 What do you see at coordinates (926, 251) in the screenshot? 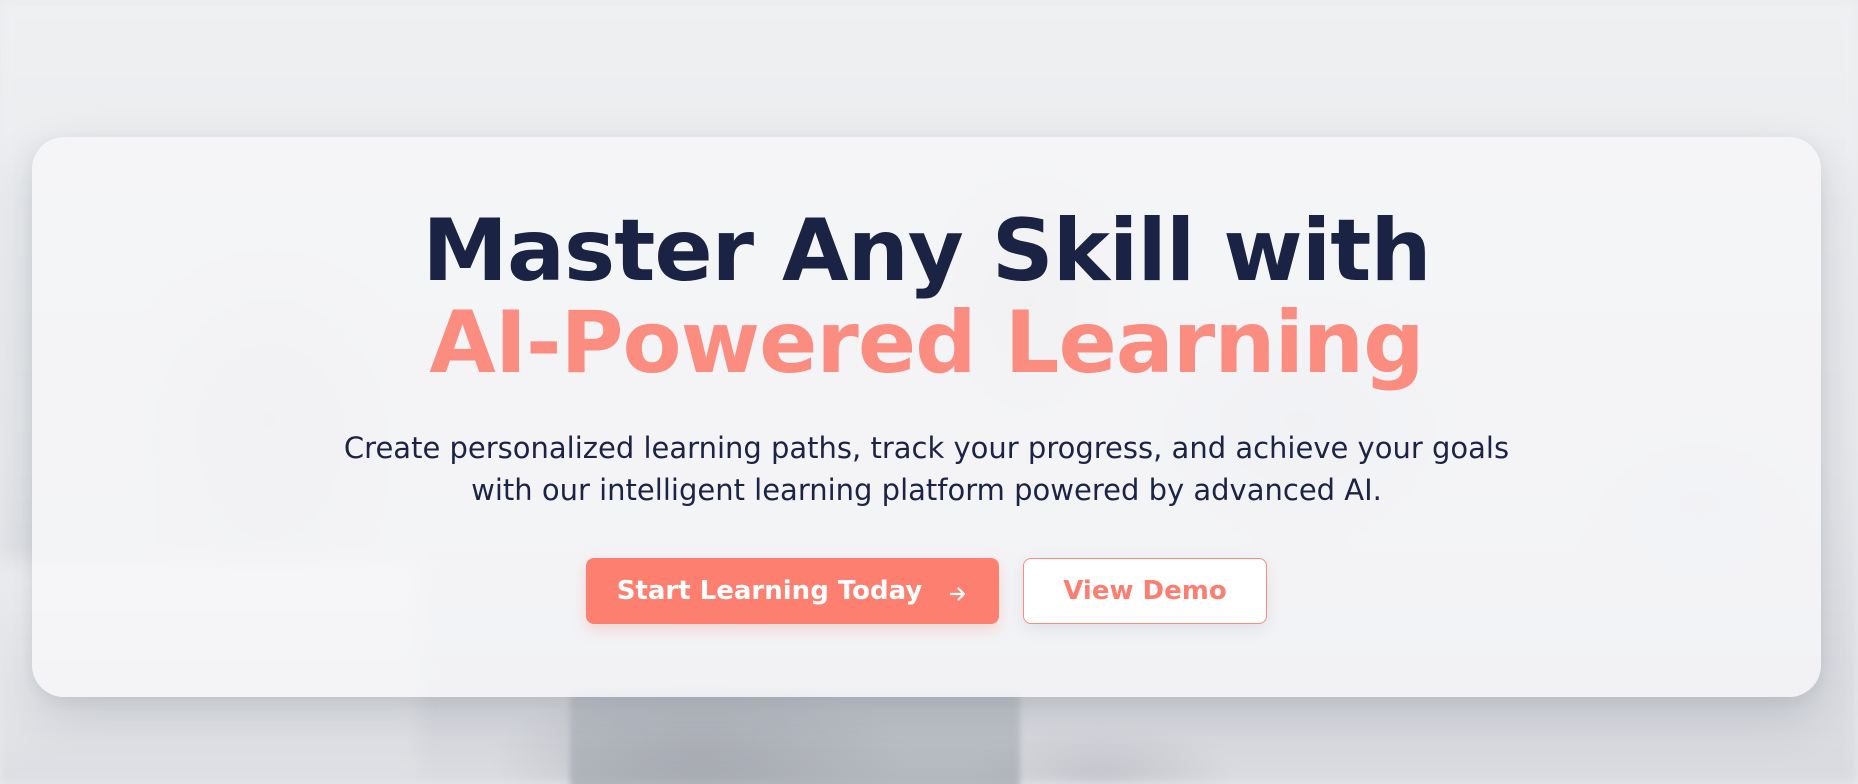
I see `headline-line1: Master Any Skill with` at bounding box center [926, 251].